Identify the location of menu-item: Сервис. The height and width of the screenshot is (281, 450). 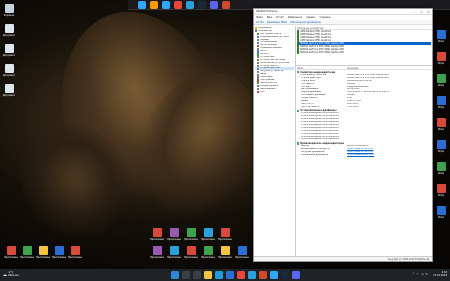
(310, 17).